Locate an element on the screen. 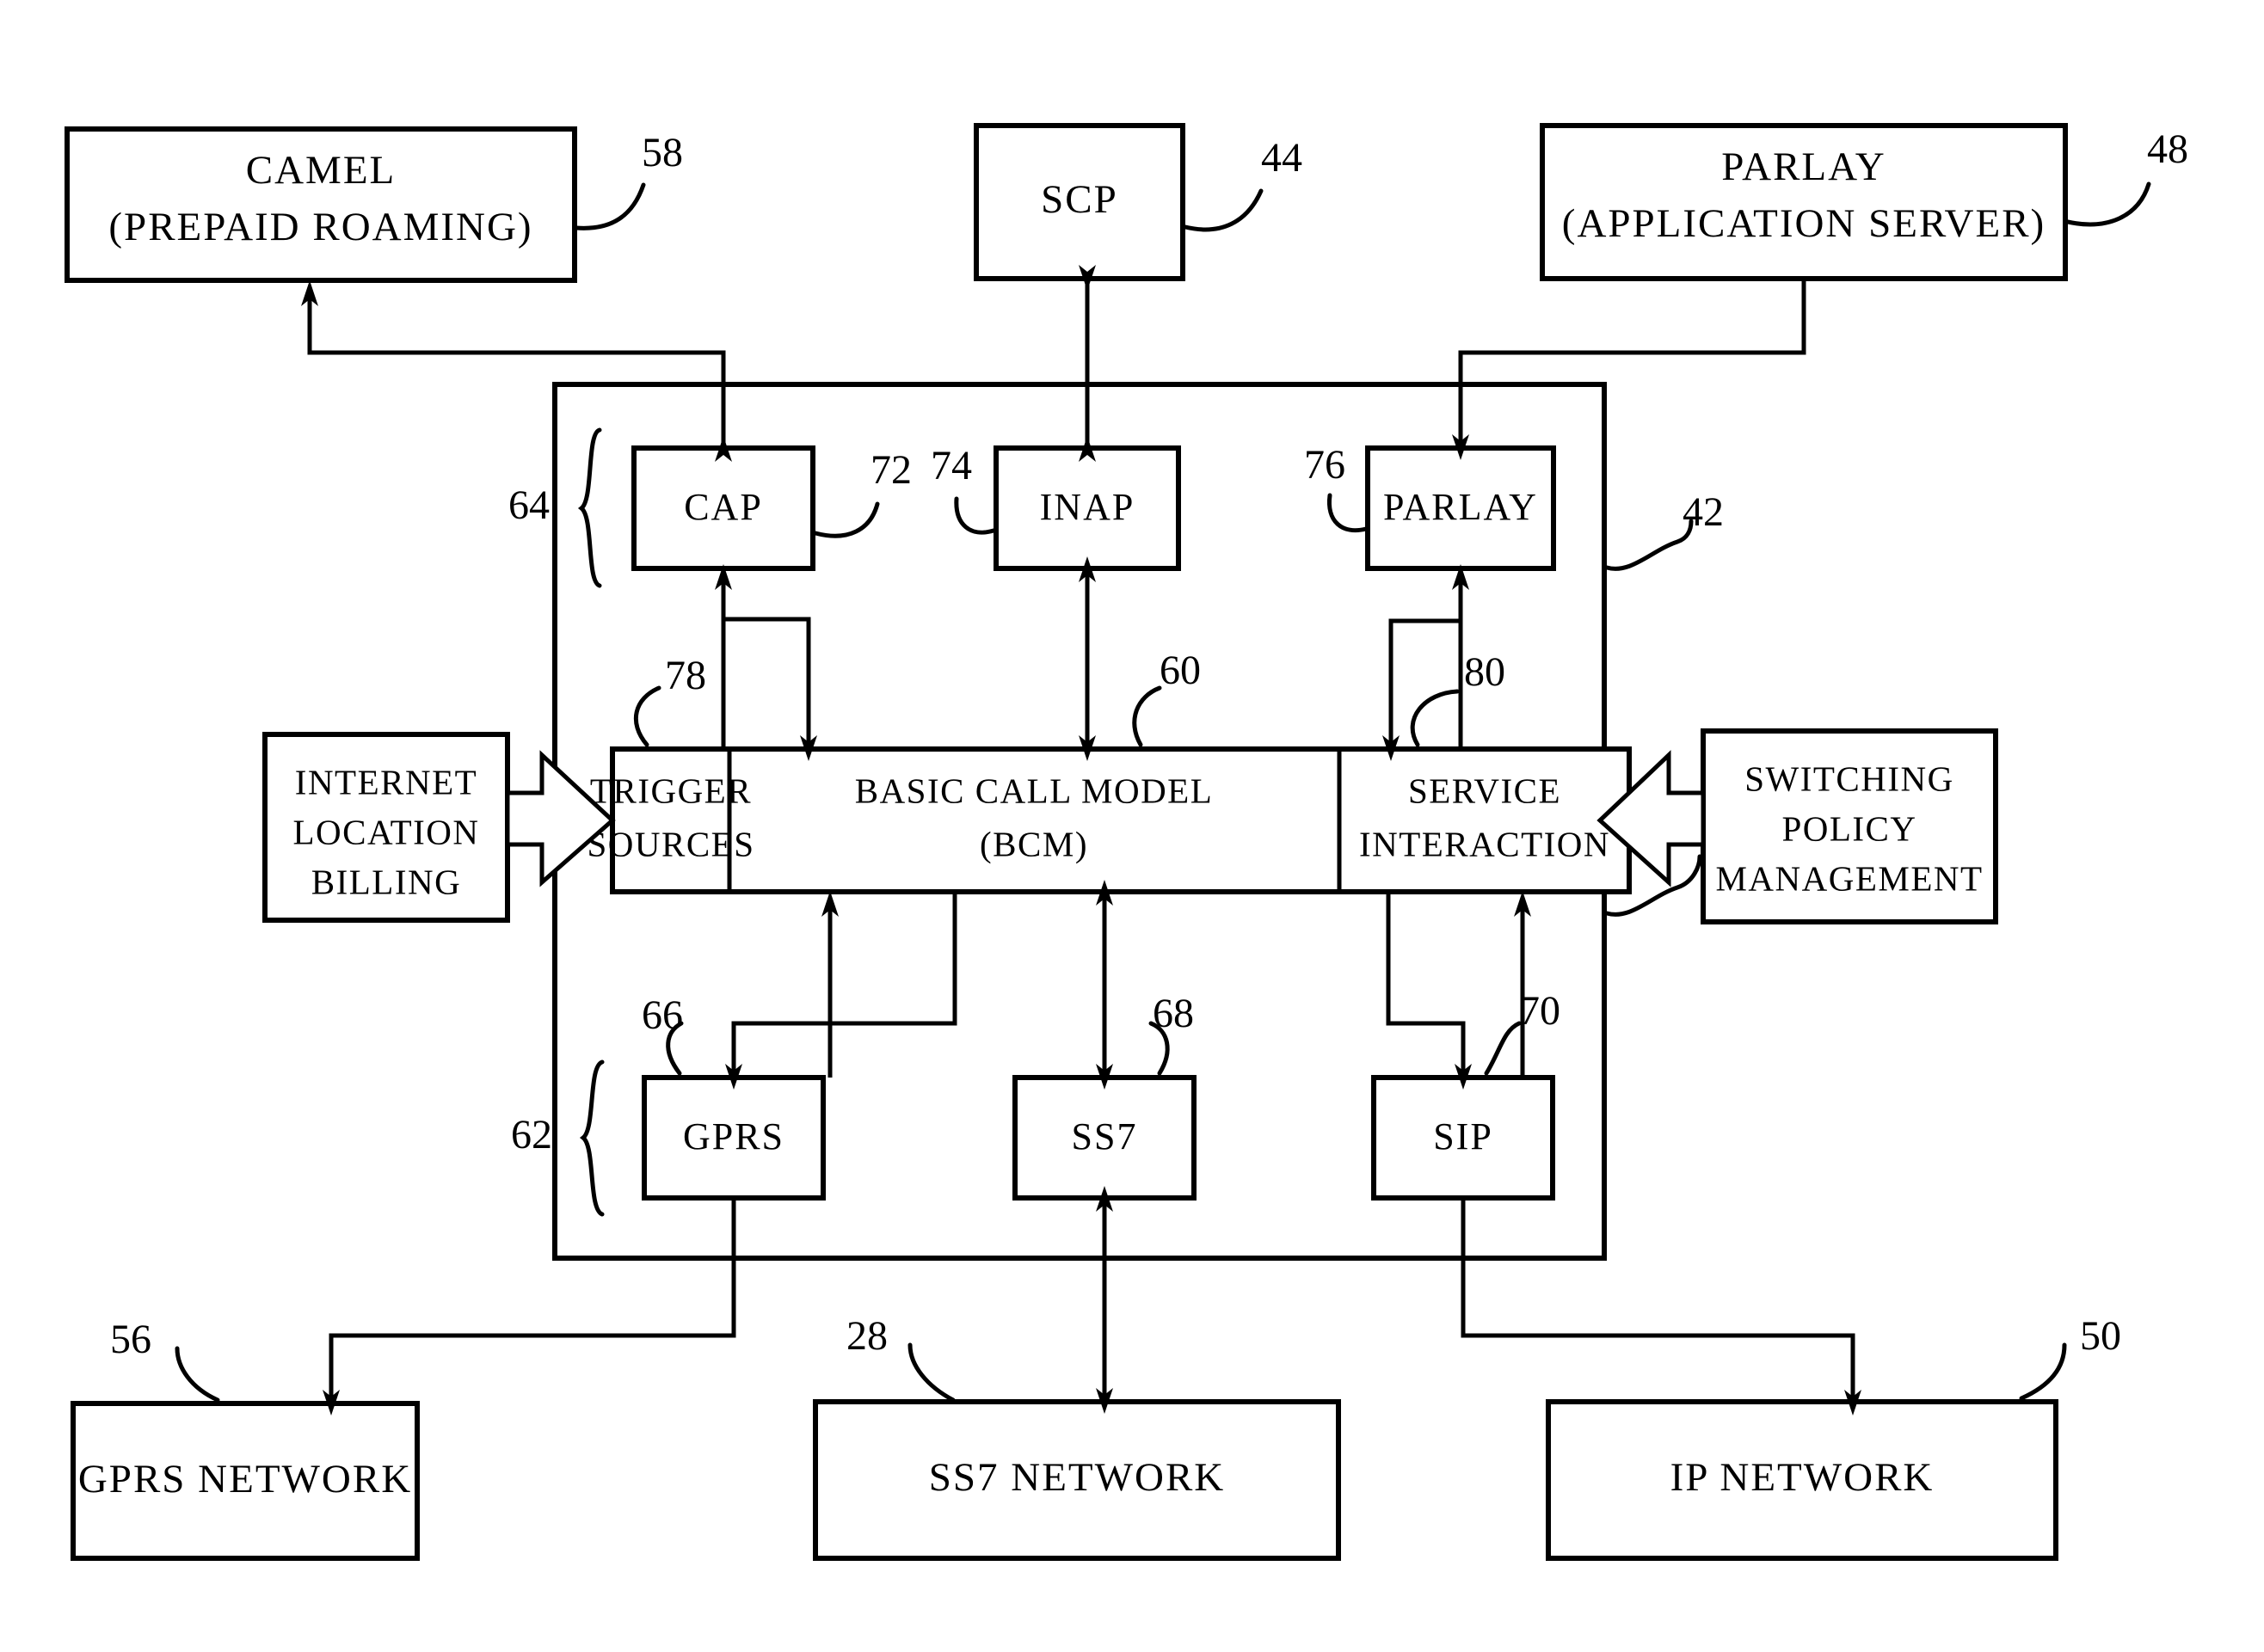  node-camel: CAMEL (PREPAID ROAMING) is located at coordinates (321, 204).